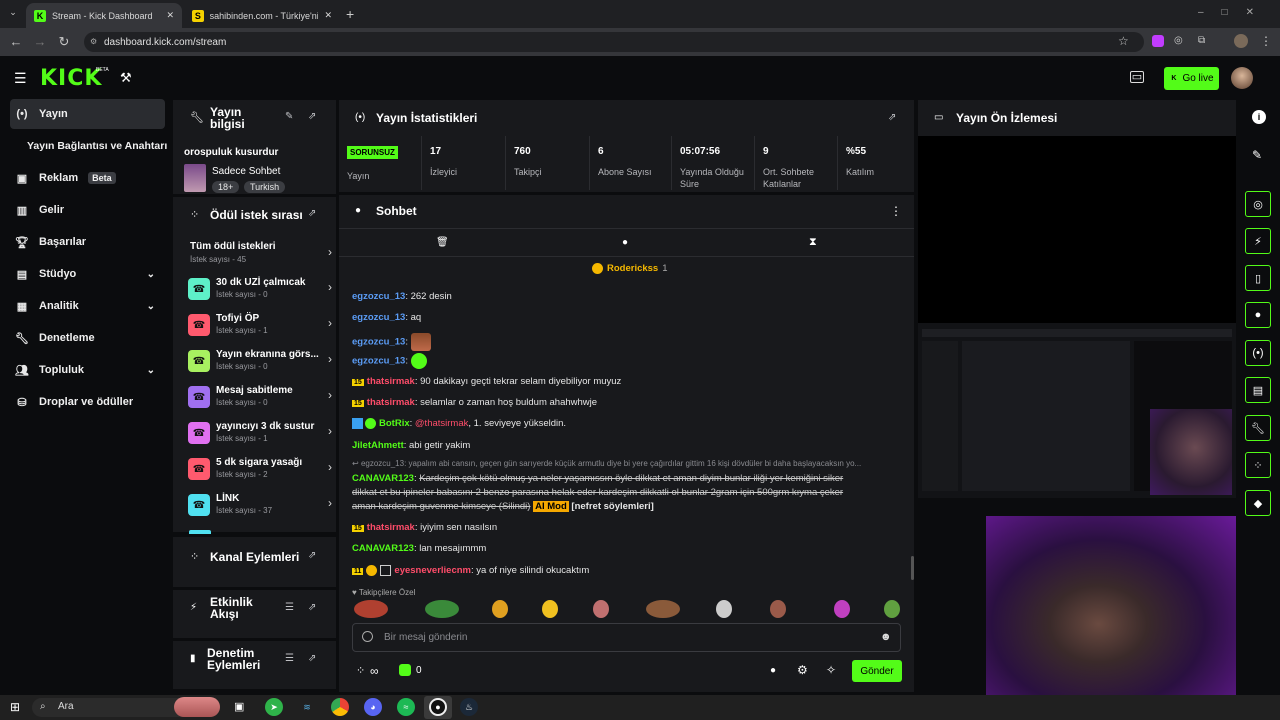  I want to click on settings-gear-icon: ⚙, so click(802, 670).